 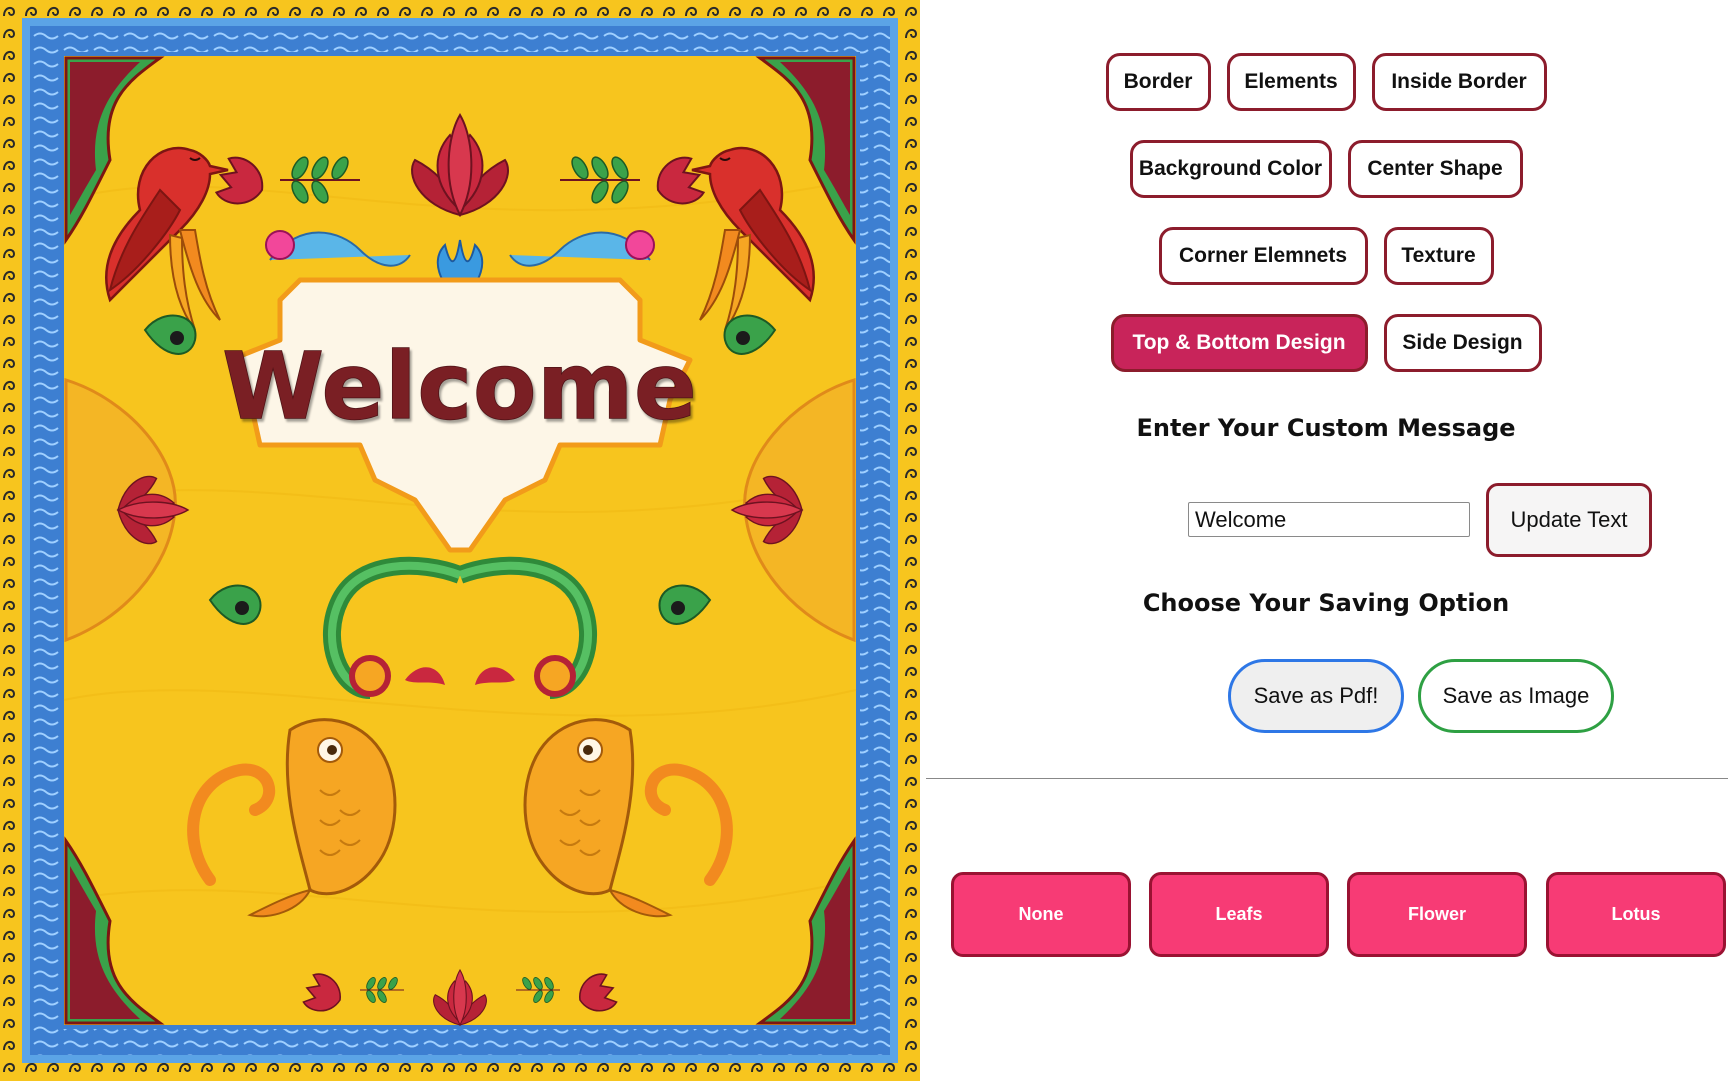 What do you see at coordinates (1291, 82) in the screenshot?
I see `elements-button: Elements` at bounding box center [1291, 82].